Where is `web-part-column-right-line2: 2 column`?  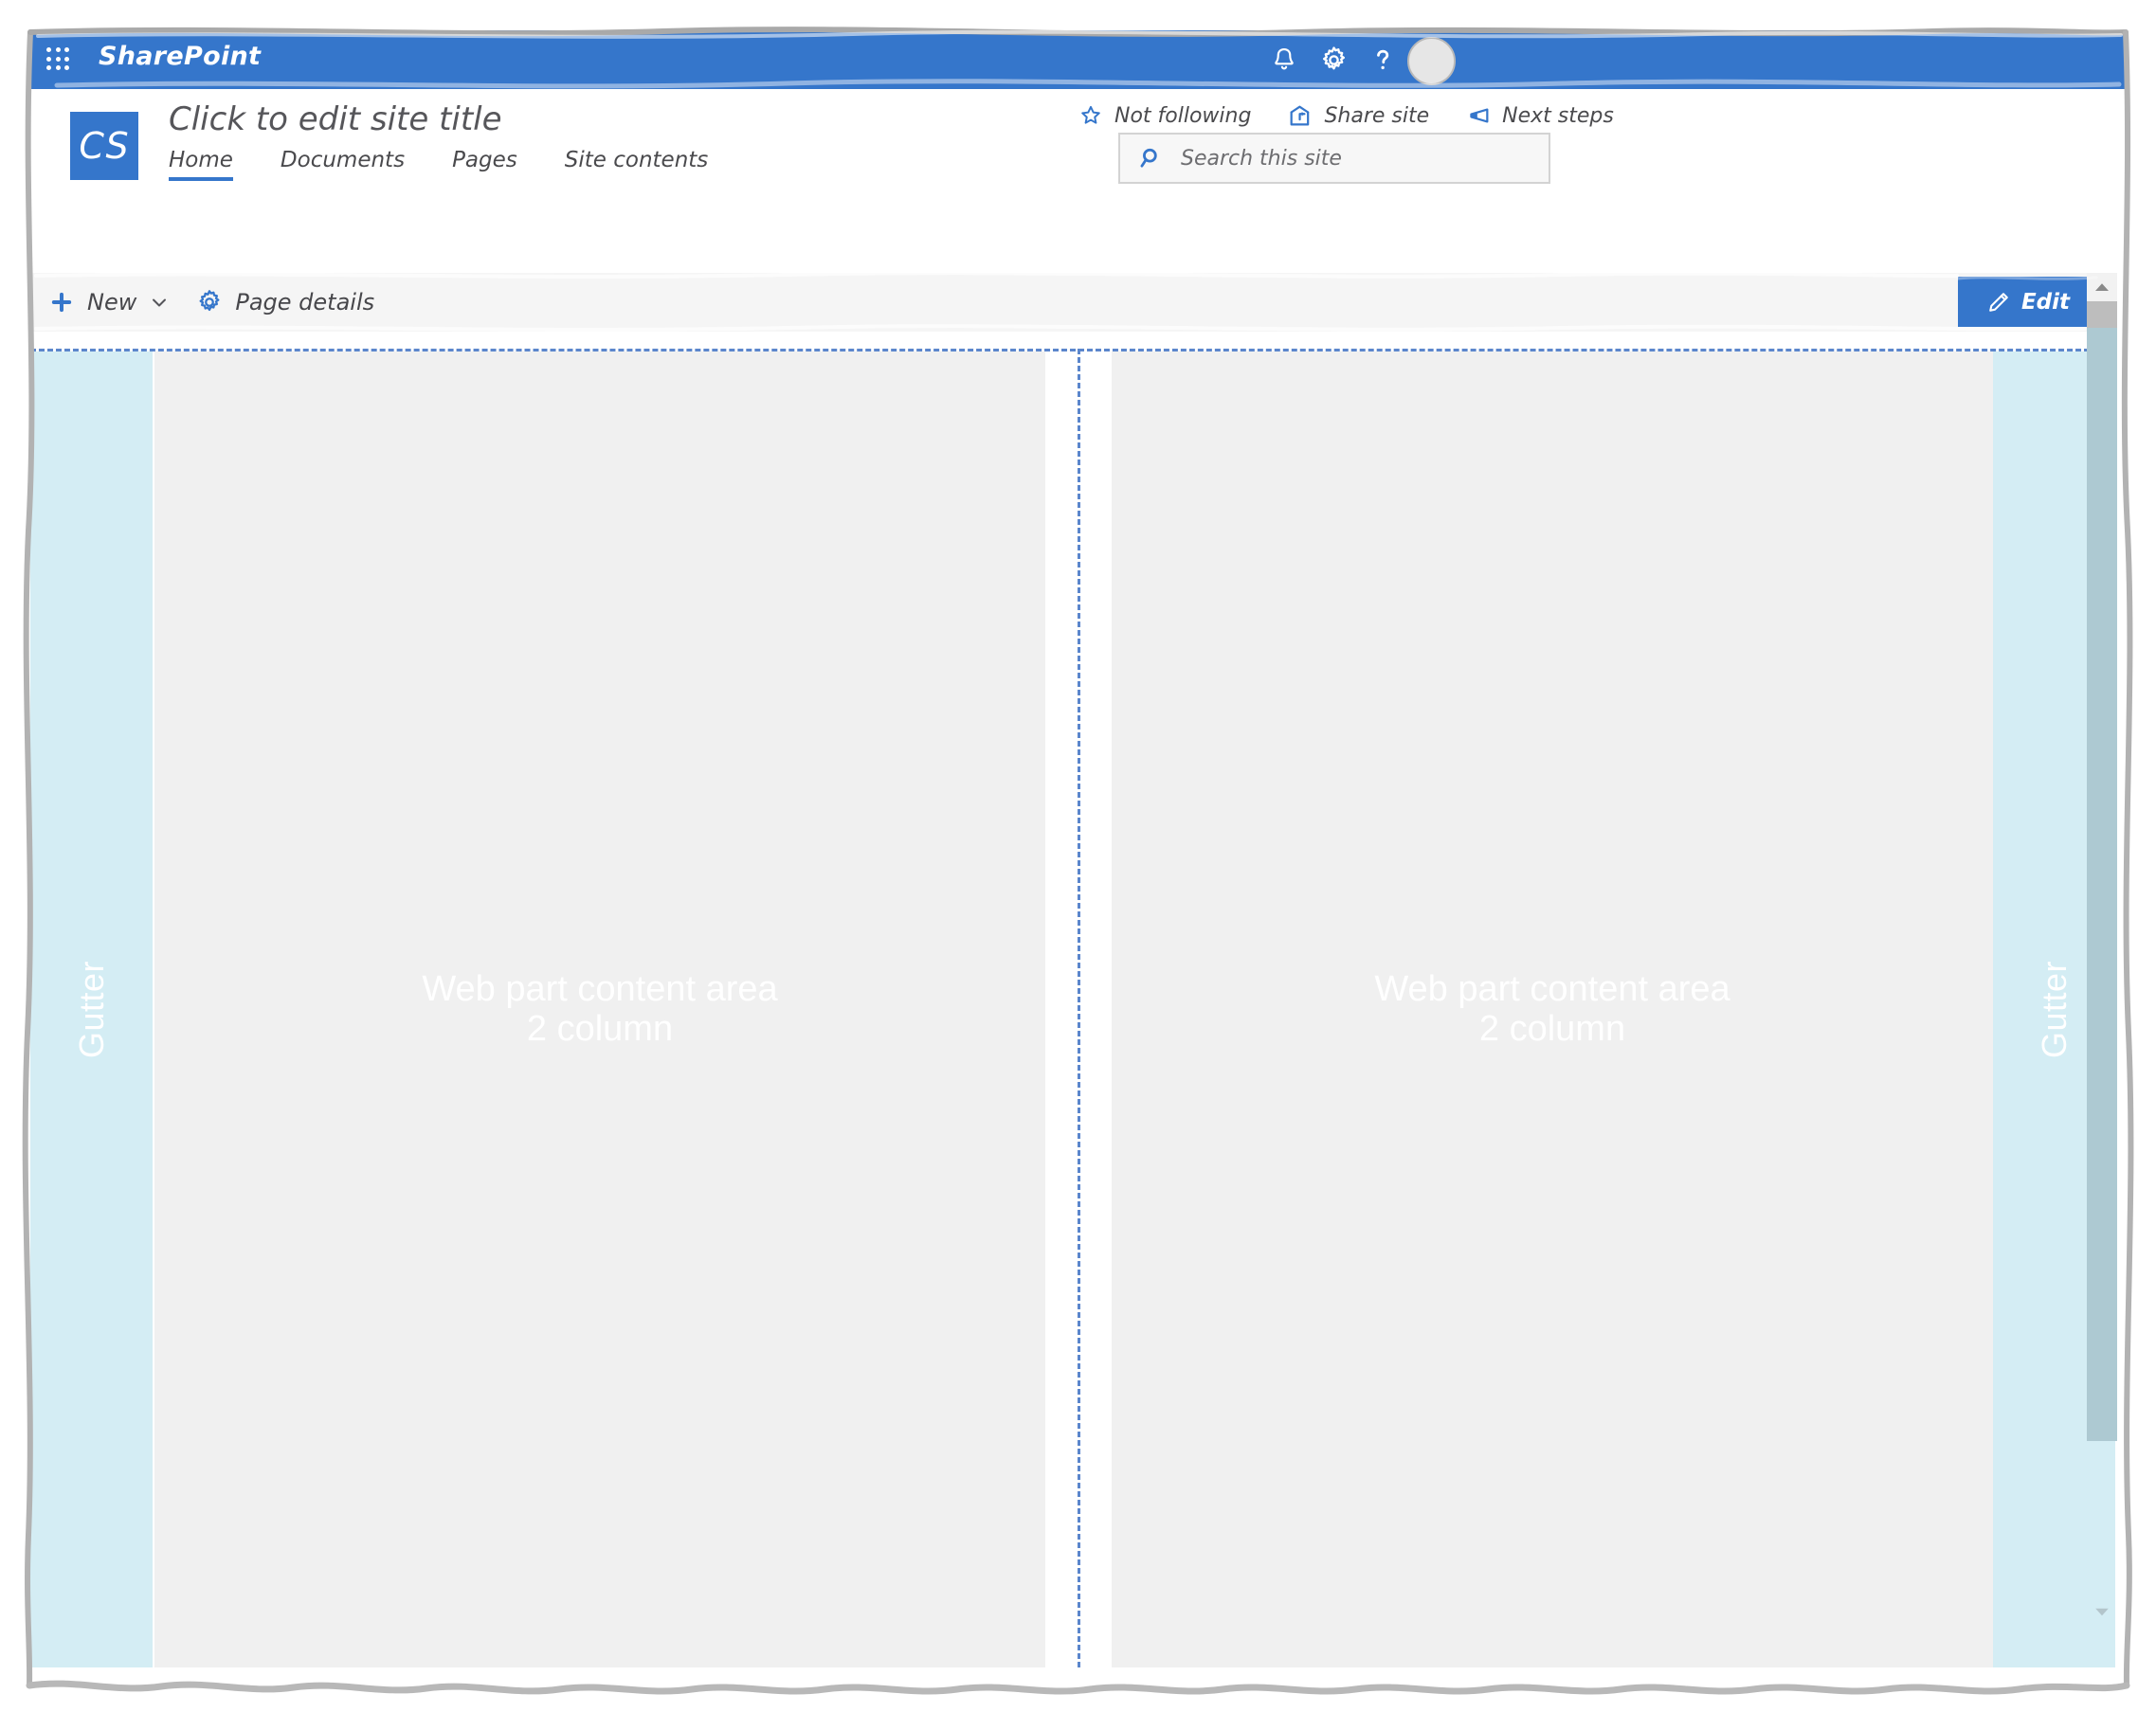
web-part-column-right-line2: 2 column is located at coordinates (1552, 1028).